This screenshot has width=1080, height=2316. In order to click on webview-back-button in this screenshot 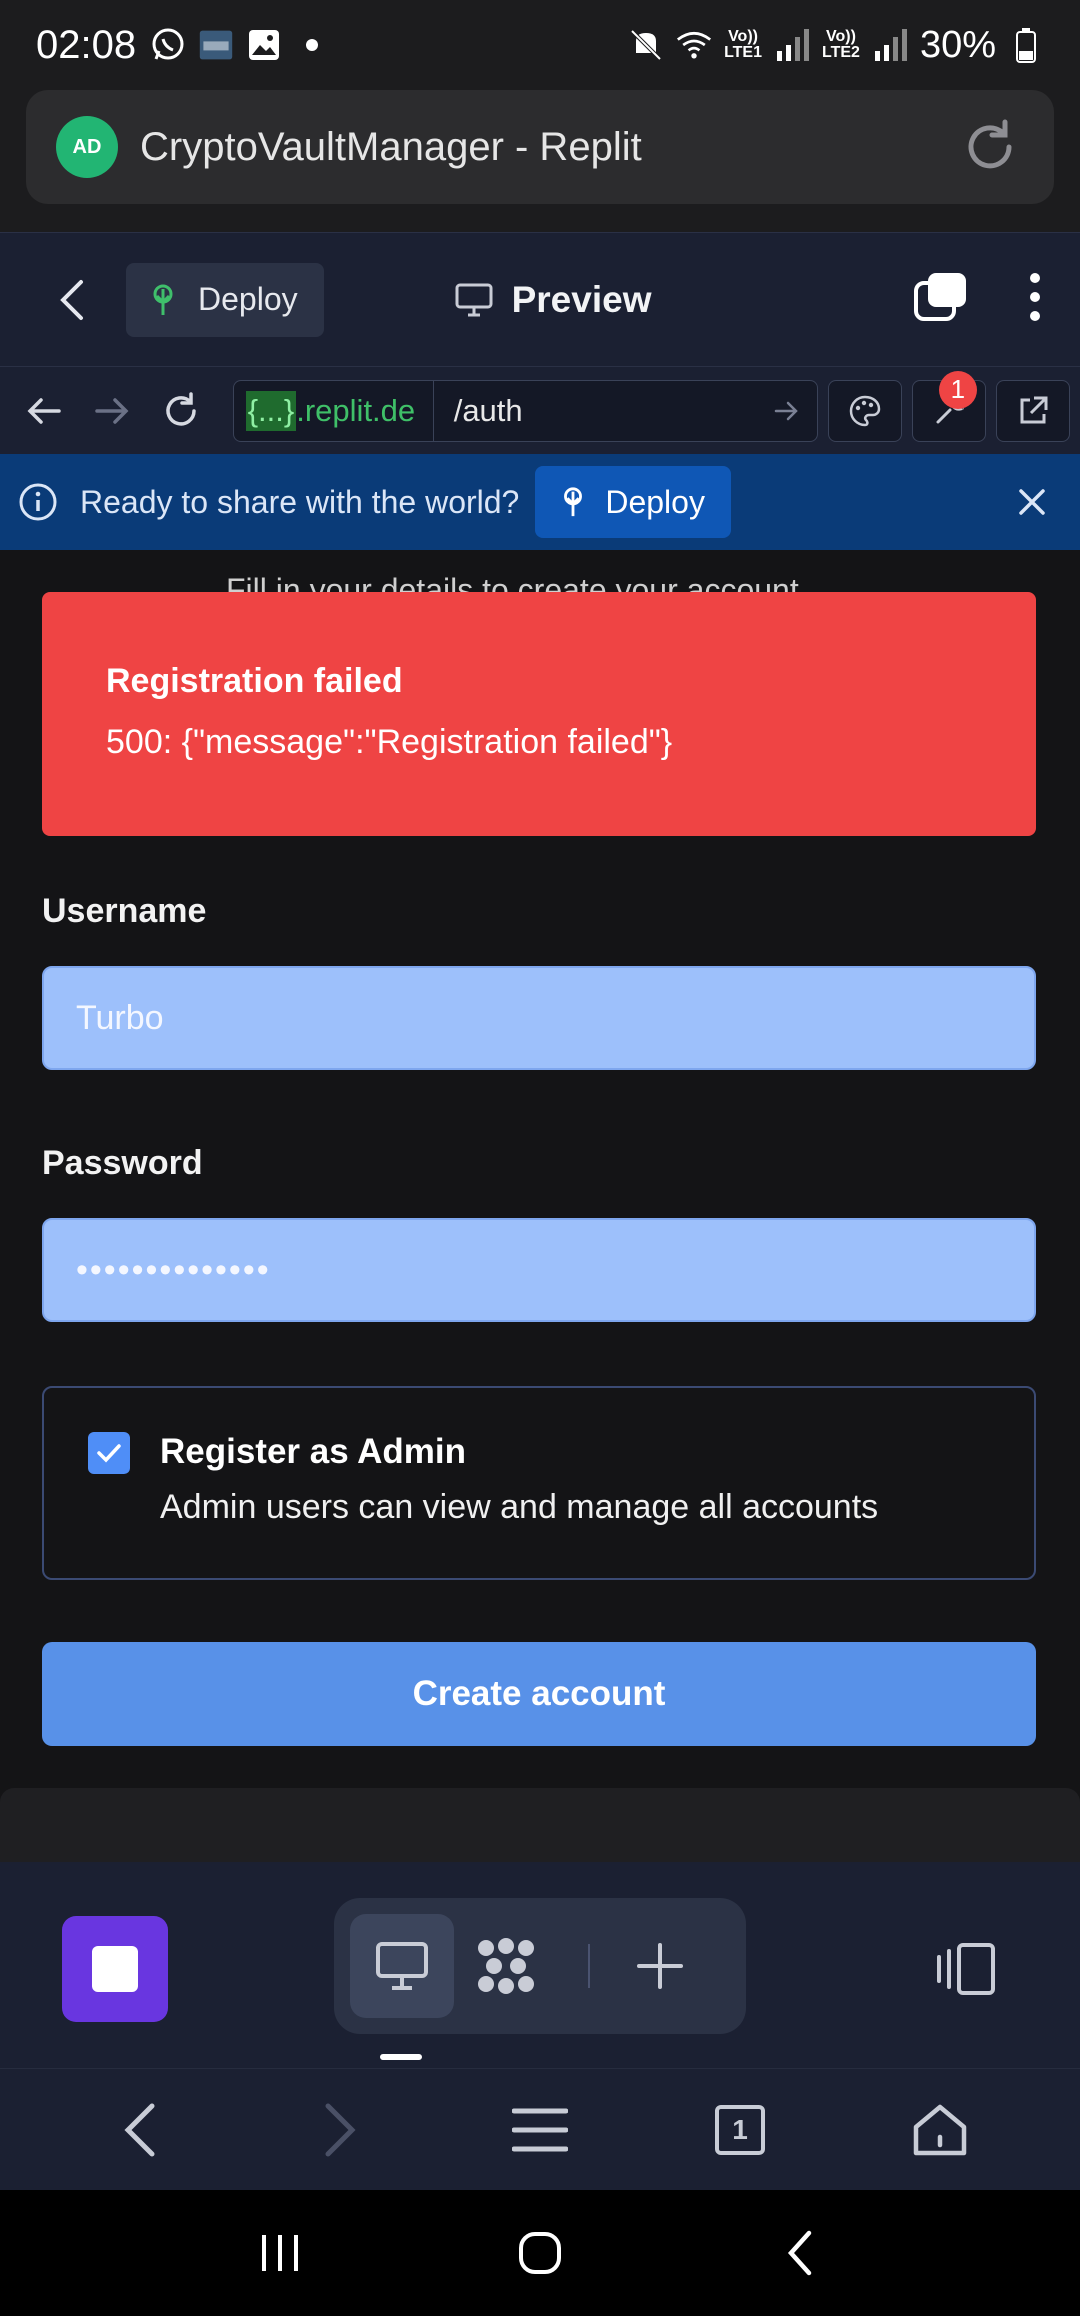, I will do `click(44, 411)`.